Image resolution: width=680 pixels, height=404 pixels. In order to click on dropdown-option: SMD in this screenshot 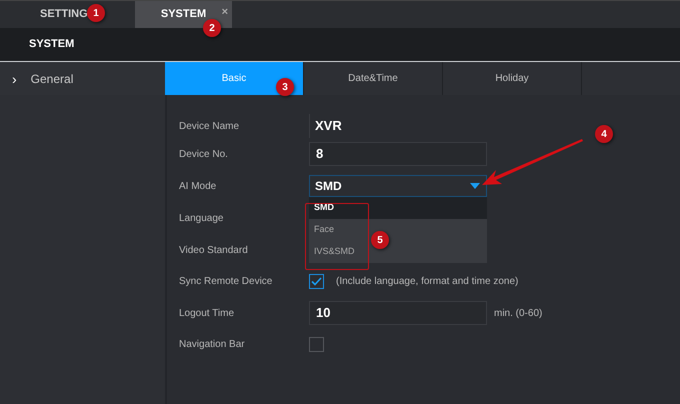, I will do `click(324, 208)`.